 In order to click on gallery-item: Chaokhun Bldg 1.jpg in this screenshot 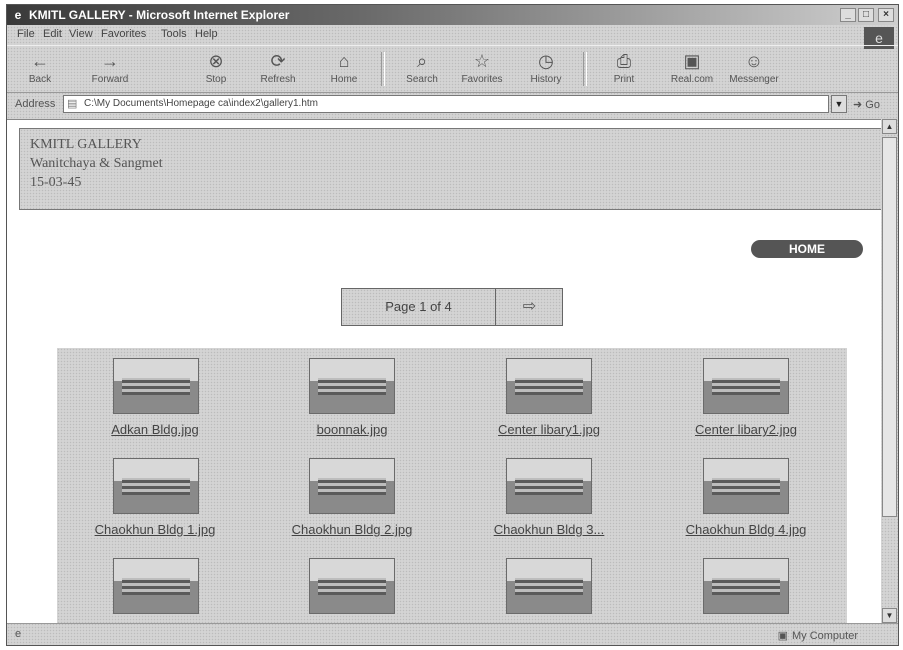, I will do `click(155, 503)`.